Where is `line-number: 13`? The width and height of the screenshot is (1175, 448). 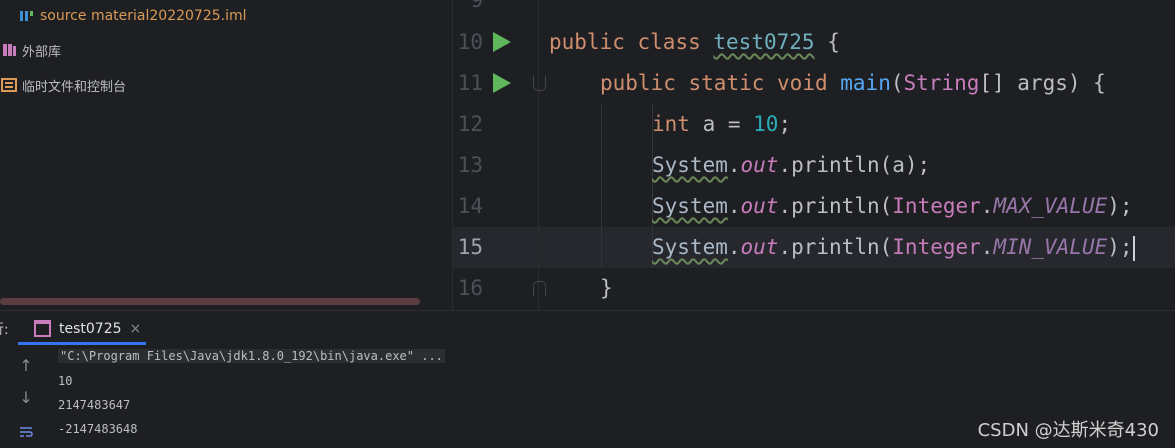 line-number: 13 is located at coordinates (470, 165).